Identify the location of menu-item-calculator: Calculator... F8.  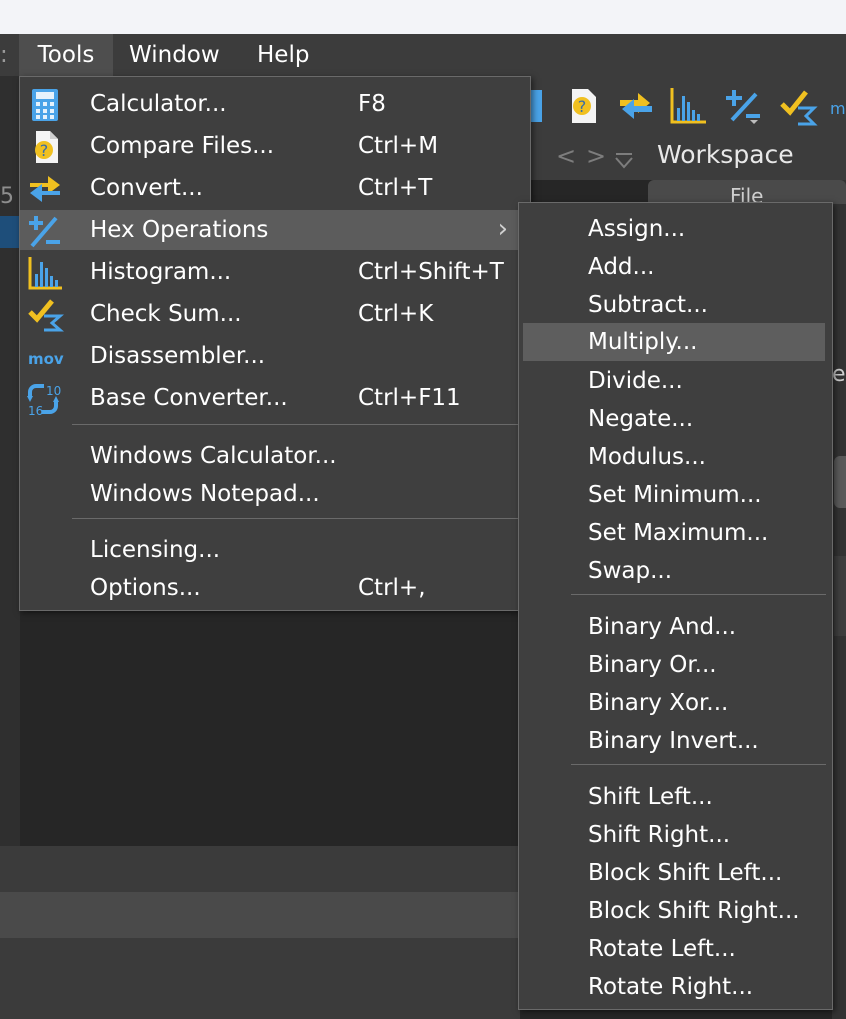
(274, 104).